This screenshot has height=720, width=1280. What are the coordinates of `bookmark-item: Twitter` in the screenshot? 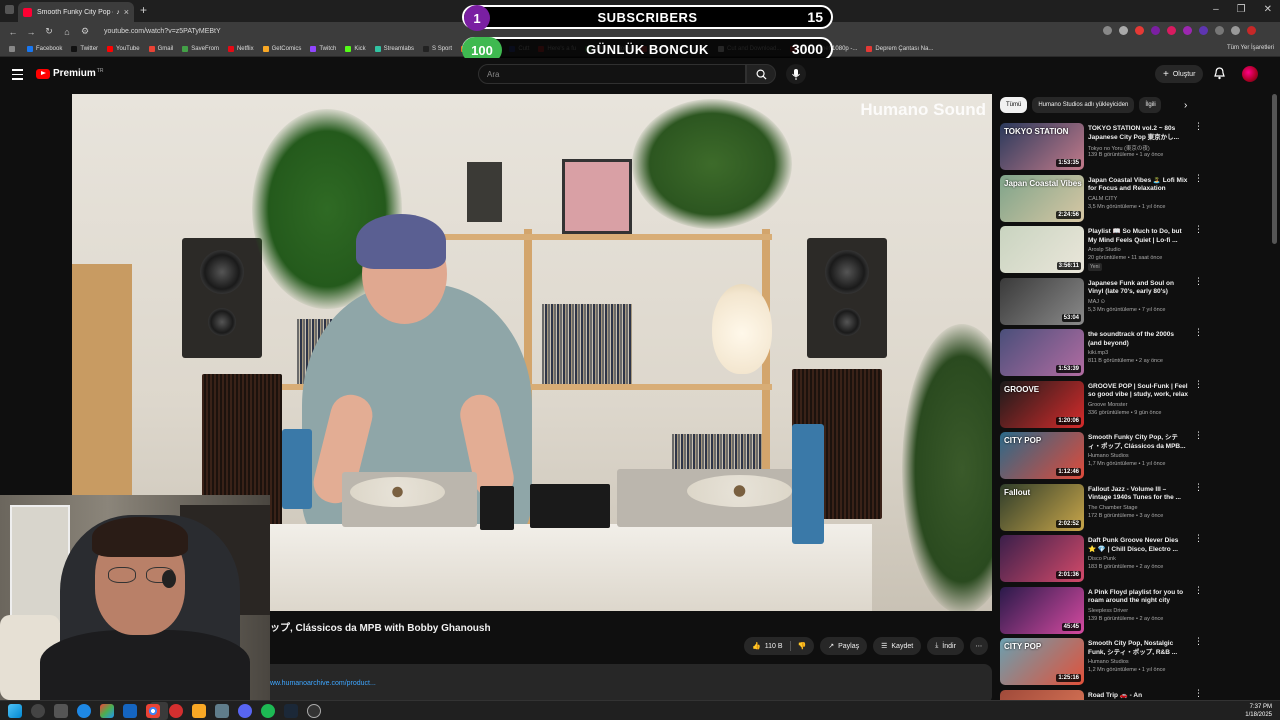 It's located at (84, 48).